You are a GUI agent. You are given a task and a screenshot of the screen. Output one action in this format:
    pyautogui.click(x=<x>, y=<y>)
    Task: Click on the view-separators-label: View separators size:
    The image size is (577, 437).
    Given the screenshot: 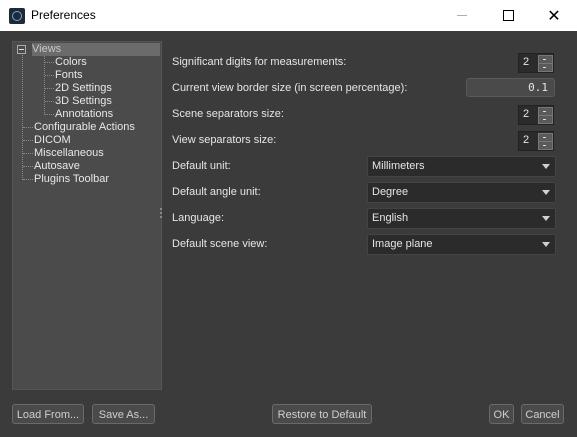 What is the action you would take?
    pyautogui.click(x=224, y=140)
    